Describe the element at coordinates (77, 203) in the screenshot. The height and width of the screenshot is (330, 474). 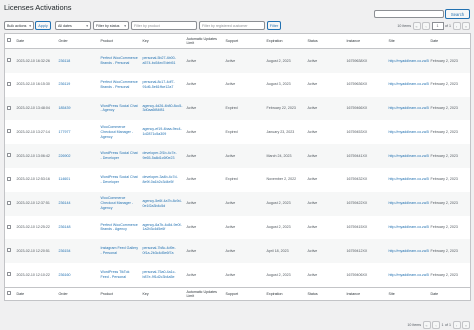
I see `order-link: 236144` at that location.